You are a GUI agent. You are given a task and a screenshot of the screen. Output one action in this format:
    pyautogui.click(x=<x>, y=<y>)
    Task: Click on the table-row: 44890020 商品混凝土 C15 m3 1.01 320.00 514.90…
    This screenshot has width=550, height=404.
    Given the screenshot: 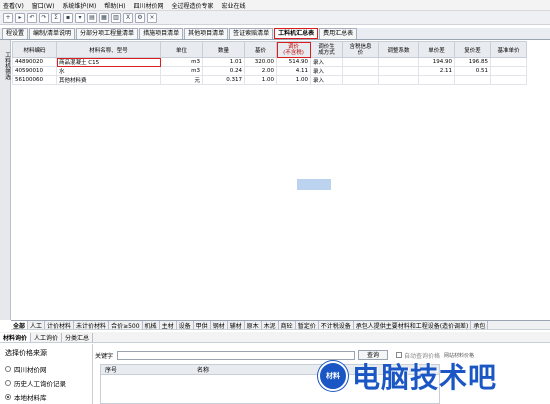 What is the action you would take?
    pyautogui.click(x=269, y=62)
    